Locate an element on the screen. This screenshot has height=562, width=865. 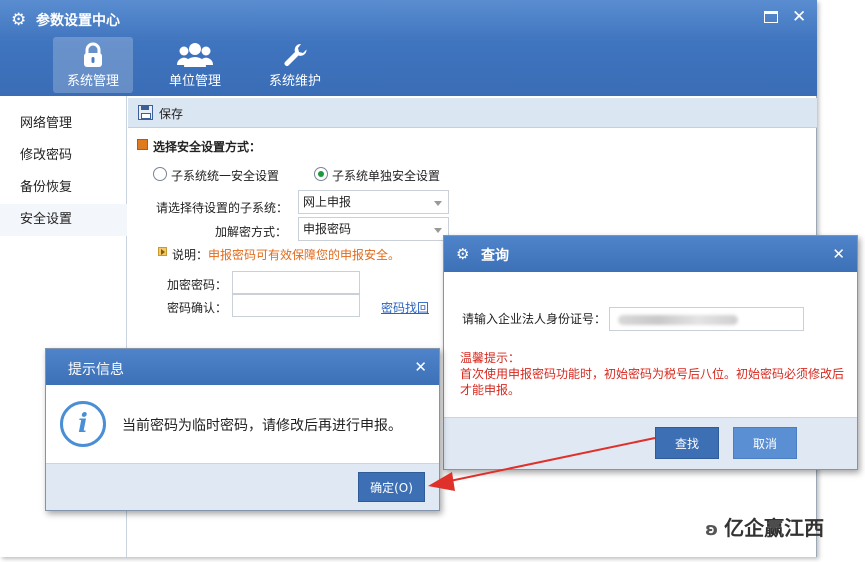
floppy-disk-icon is located at coordinates (145, 112).